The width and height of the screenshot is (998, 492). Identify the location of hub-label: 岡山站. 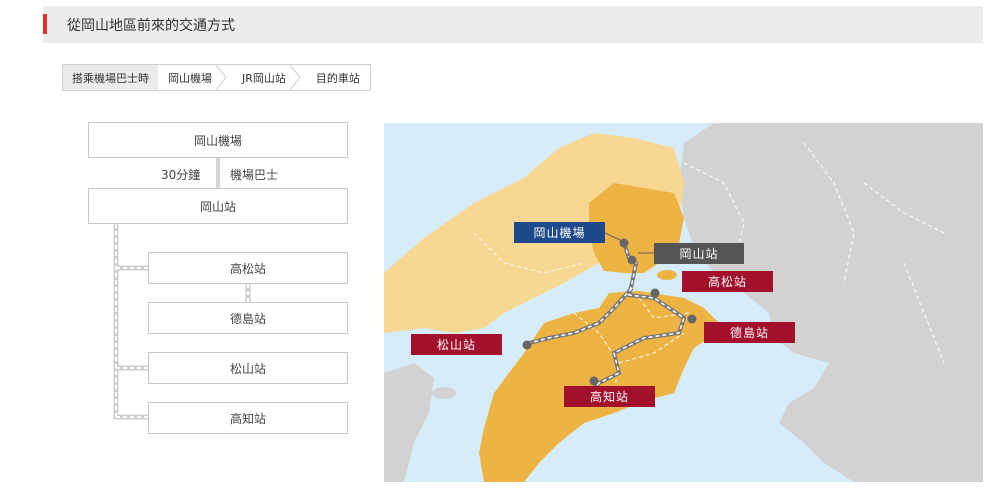
(217, 206).